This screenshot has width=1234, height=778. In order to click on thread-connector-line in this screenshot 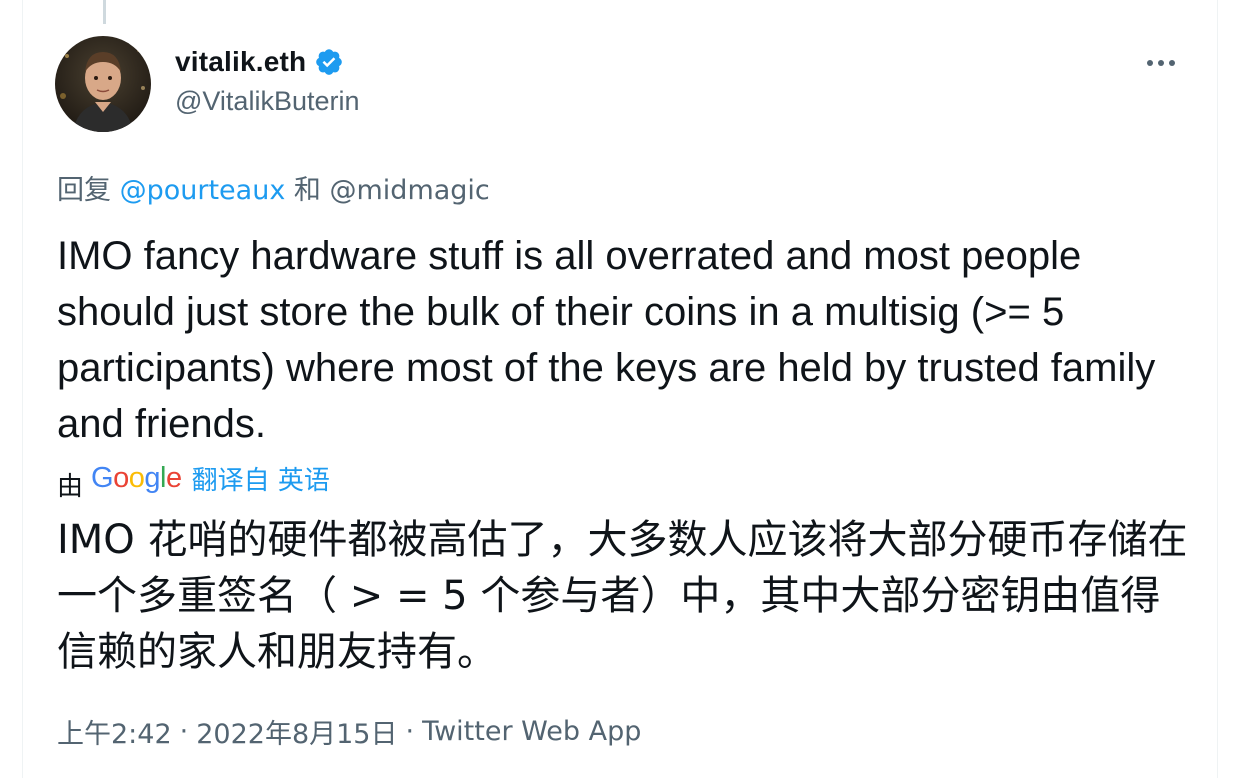, I will do `click(104, 12)`.